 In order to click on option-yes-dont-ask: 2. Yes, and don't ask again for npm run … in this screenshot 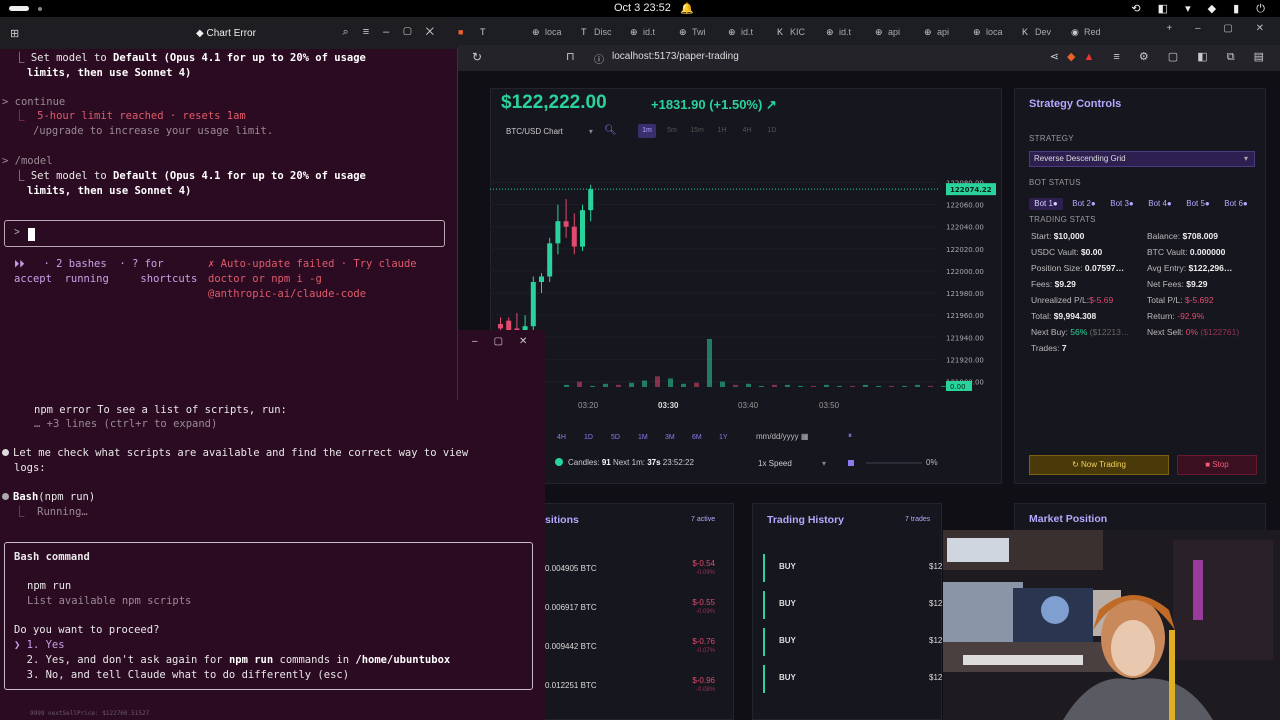, I will do `click(232, 660)`.